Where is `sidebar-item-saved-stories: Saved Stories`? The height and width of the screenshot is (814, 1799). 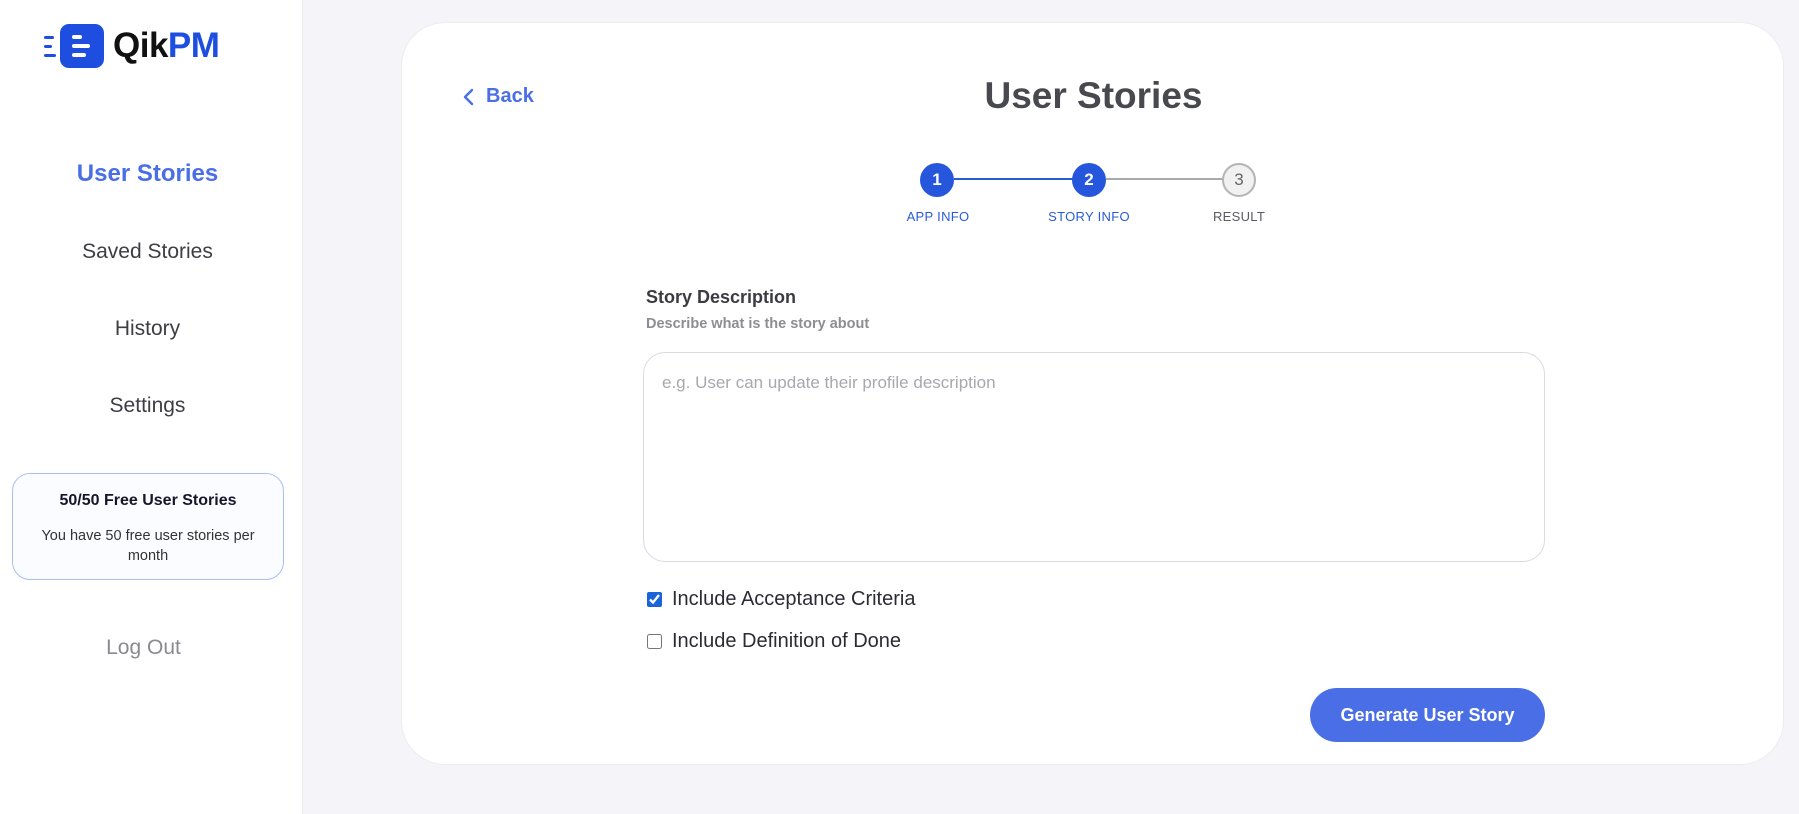
sidebar-item-saved-stories: Saved Stories is located at coordinates (147, 252).